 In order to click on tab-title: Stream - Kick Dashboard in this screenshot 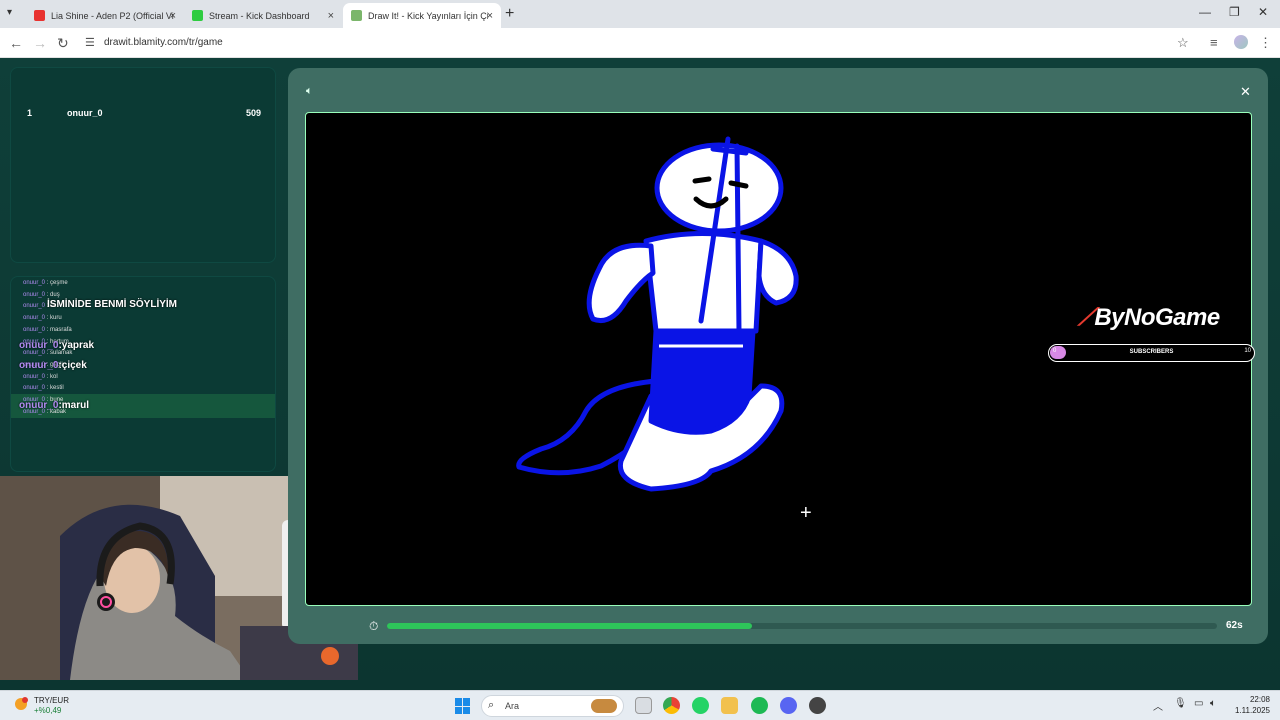, I will do `click(259, 15)`.